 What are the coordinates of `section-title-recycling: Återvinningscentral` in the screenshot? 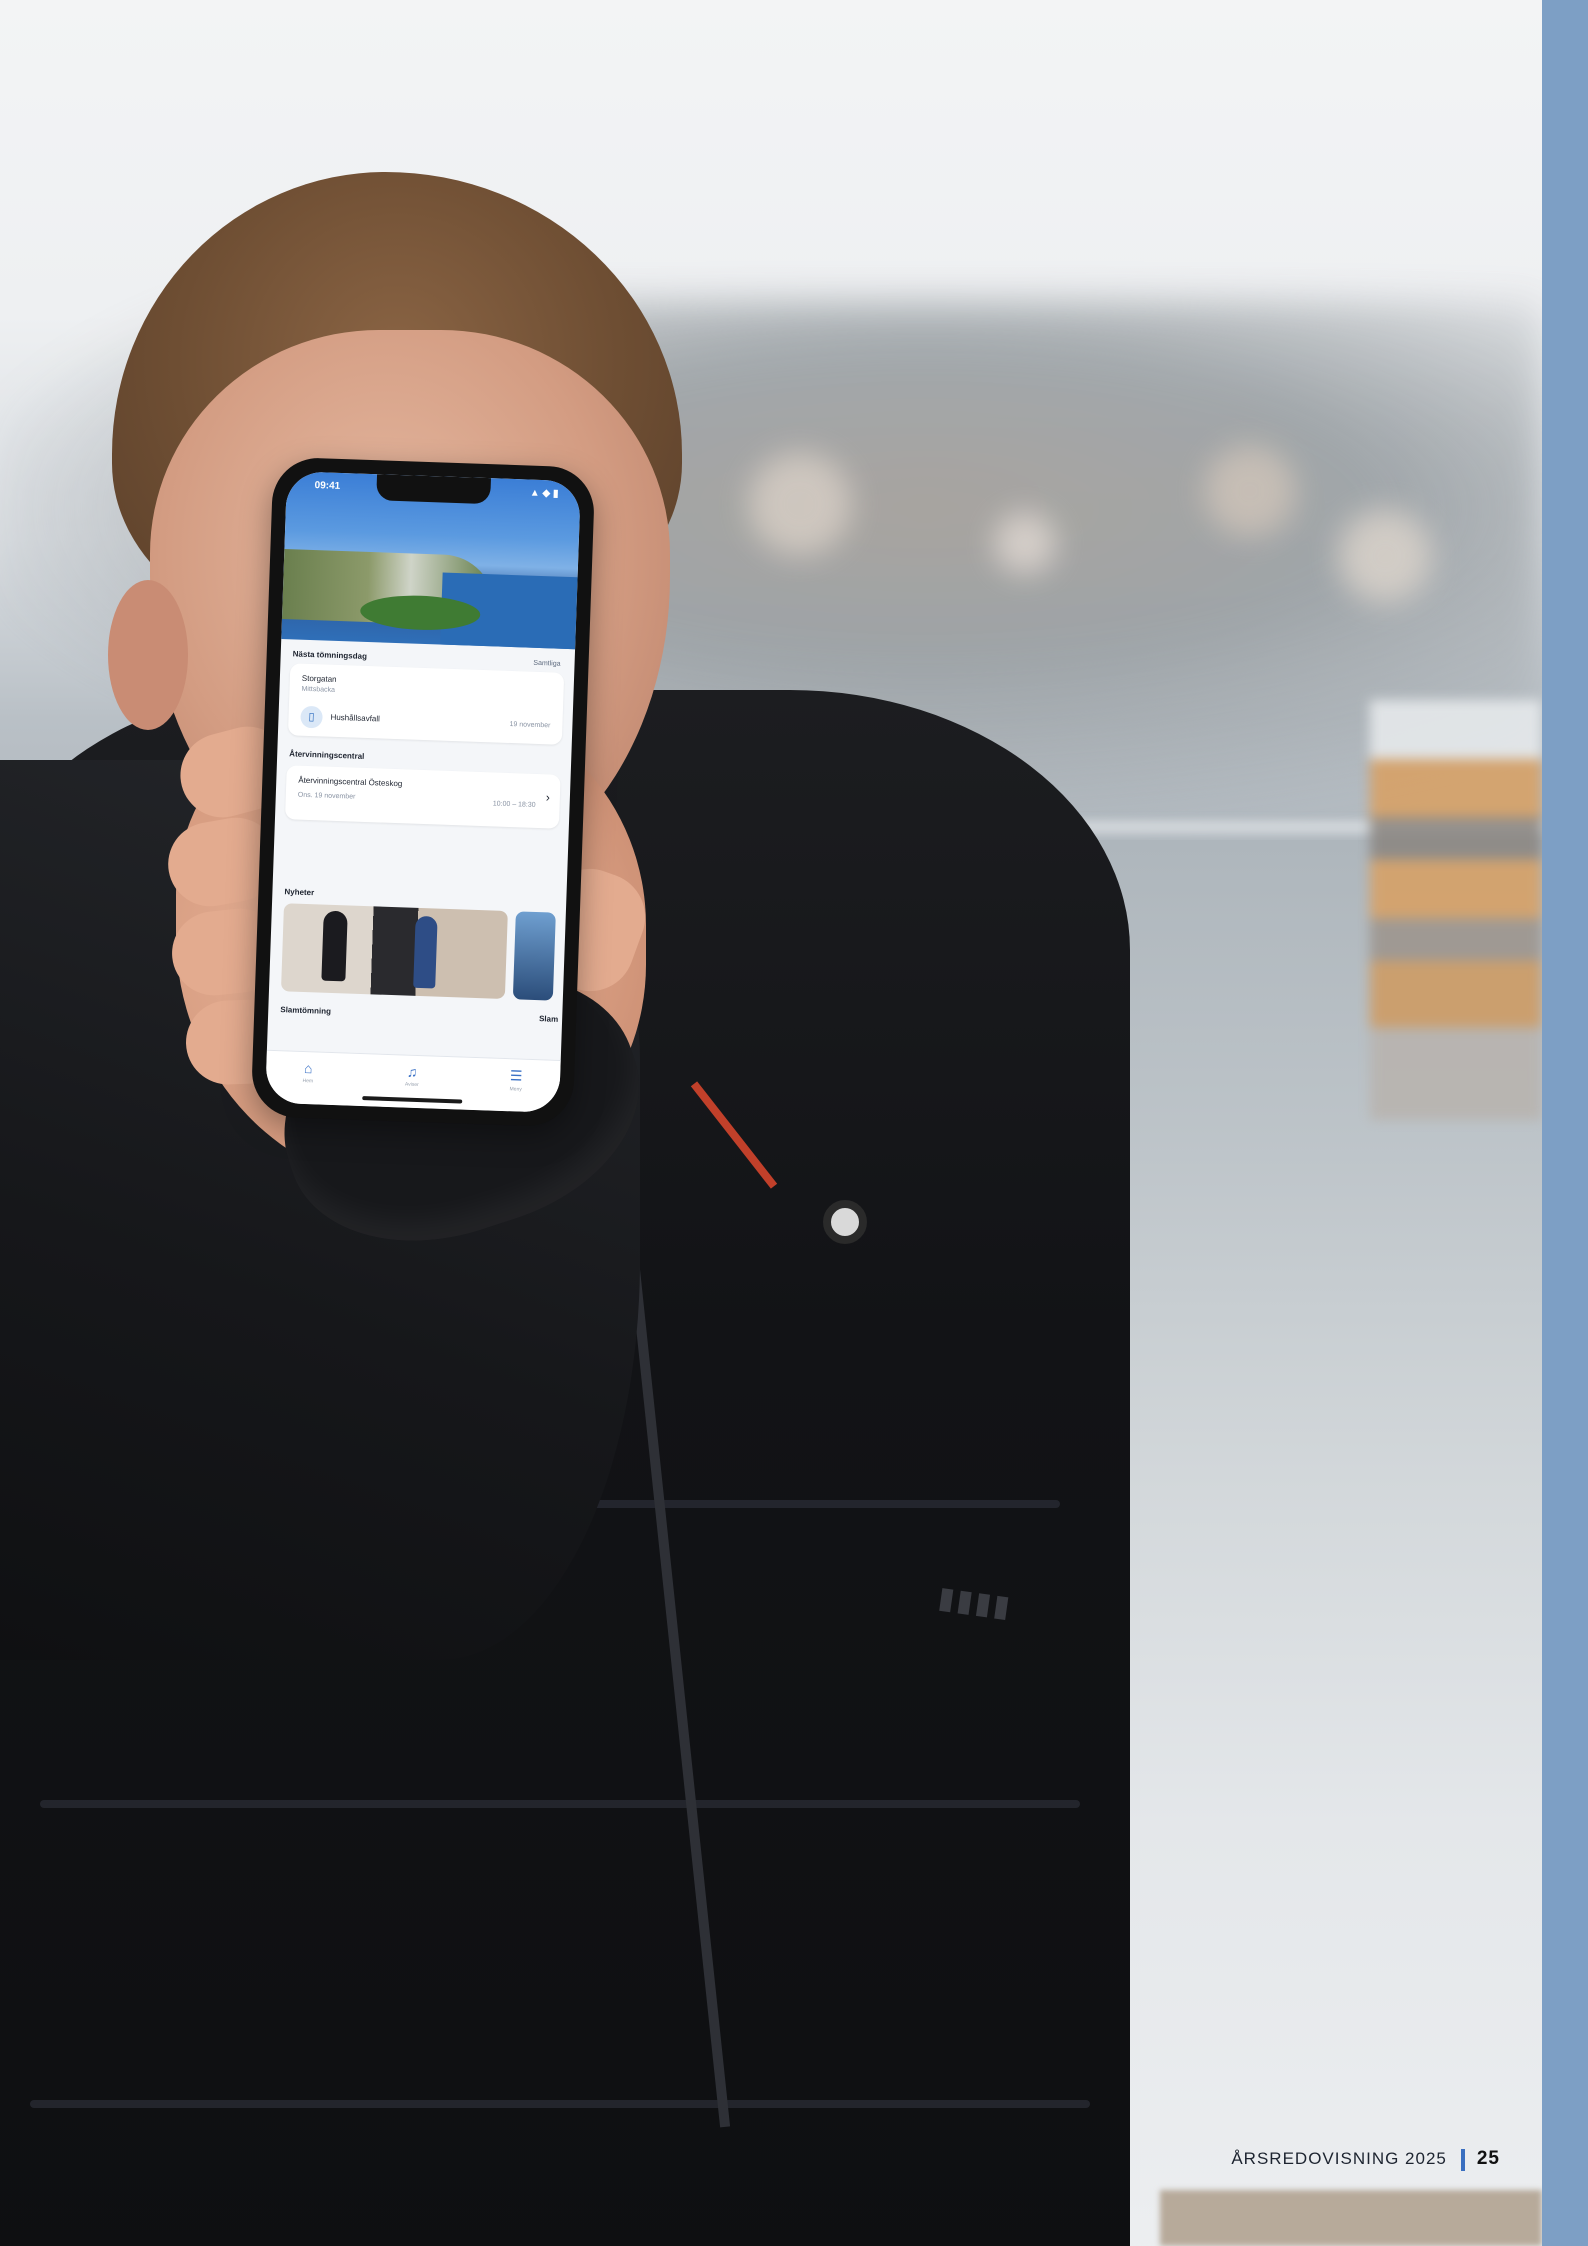 It's located at (327, 755).